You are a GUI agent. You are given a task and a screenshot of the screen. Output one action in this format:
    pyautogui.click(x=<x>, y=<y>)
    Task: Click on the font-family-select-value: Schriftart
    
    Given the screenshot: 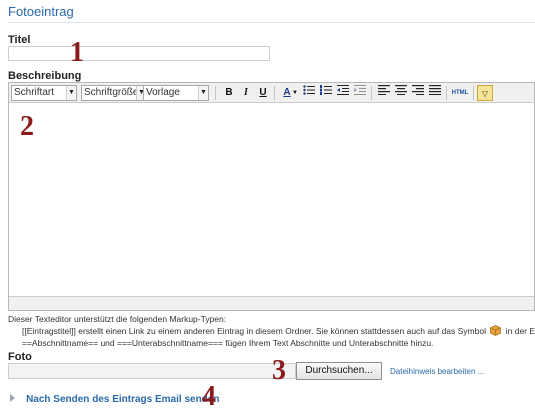 What is the action you would take?
    pyautogui.click(x=34, y=92)
    